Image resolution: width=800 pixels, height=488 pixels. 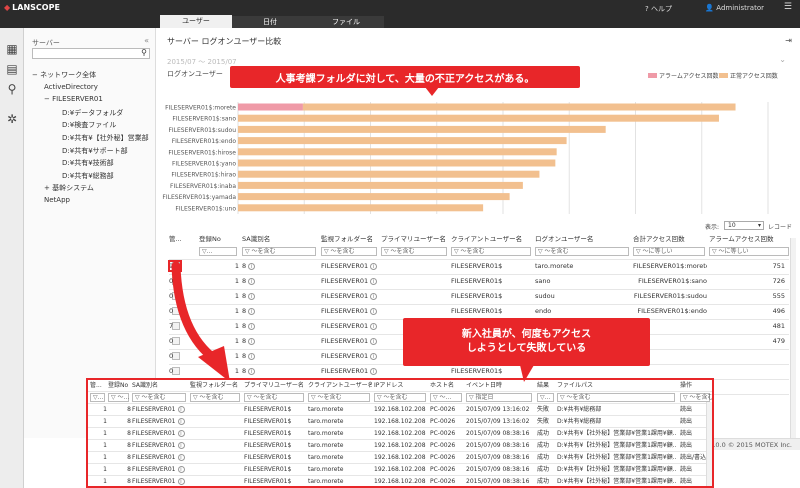 I want to click on column-header: ファイルパス, so click(x=617, y=385).